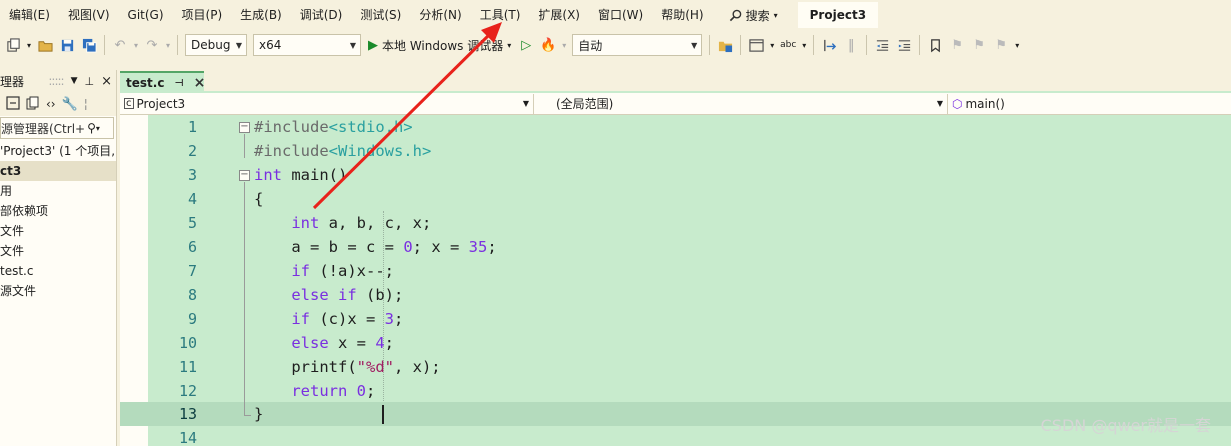 Image resolution: width=1231 pixels, height=446 pixels. What do you see at coordinates (620, 15) in the screenshot?
I see `menu-window: 窗口(W)` at bounding box center [620, 15].